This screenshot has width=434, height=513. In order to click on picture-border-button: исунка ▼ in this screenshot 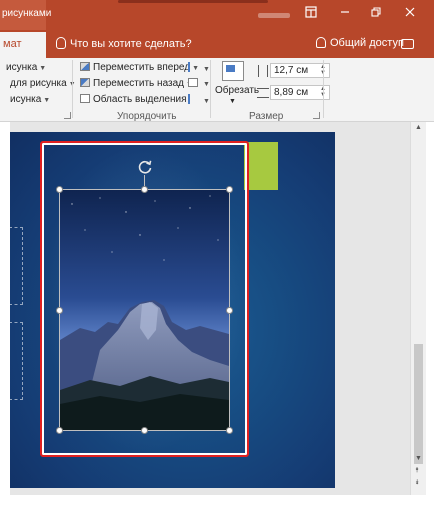, I will do `click(26, 67)`.